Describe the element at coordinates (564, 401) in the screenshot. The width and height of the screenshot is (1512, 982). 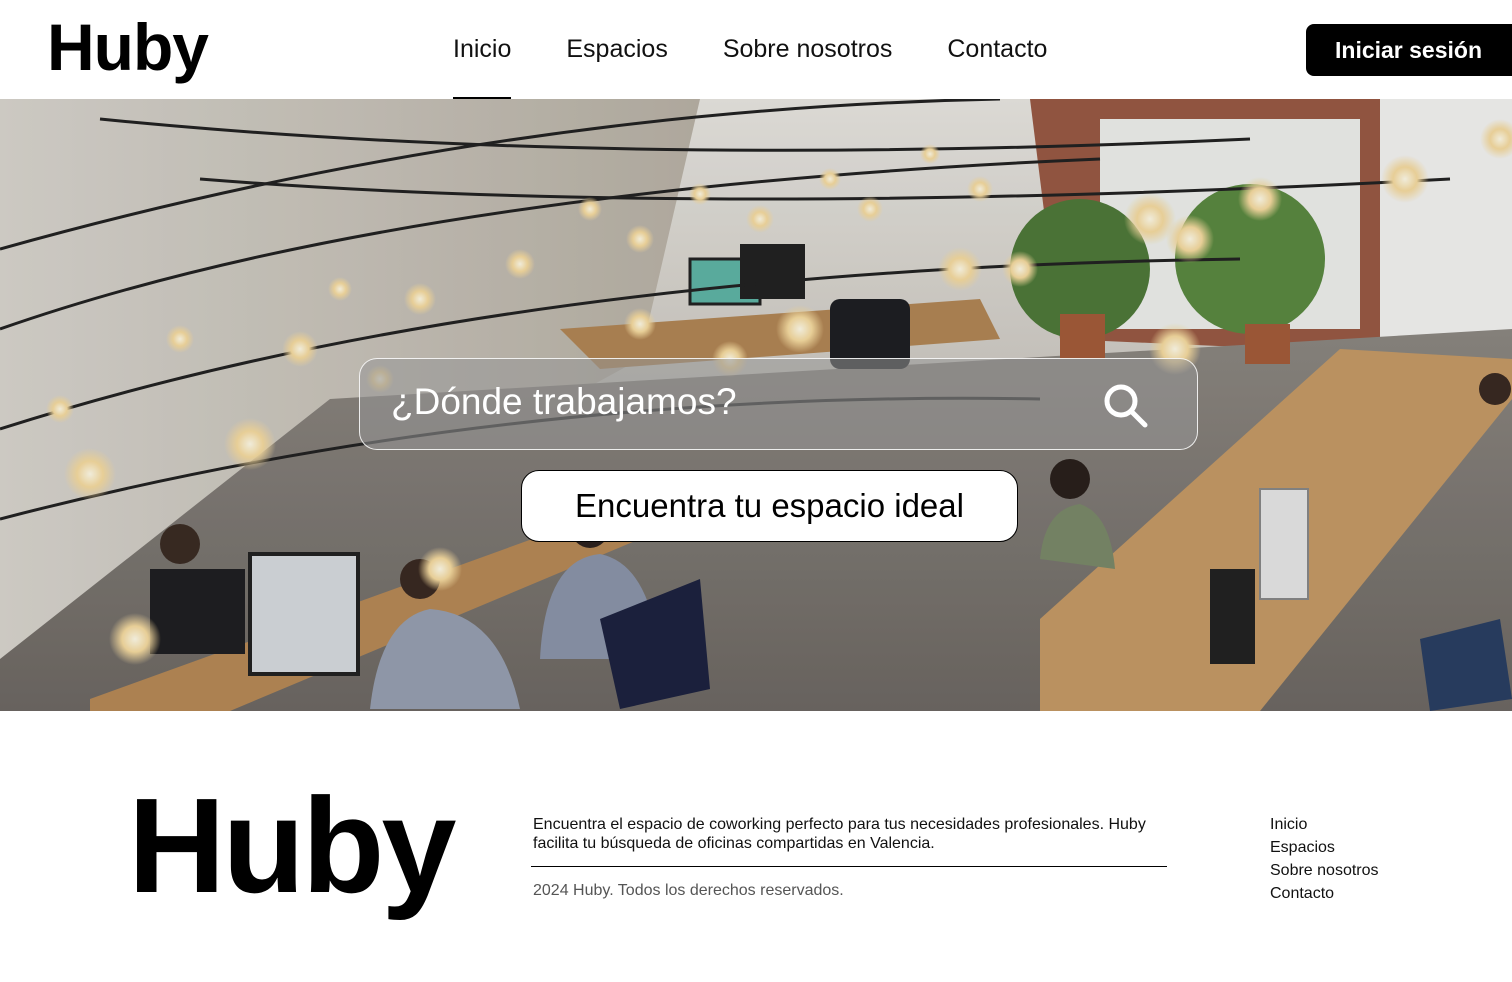
I see `search-placeholder: ¿Dónde trabajamos?` at that location.